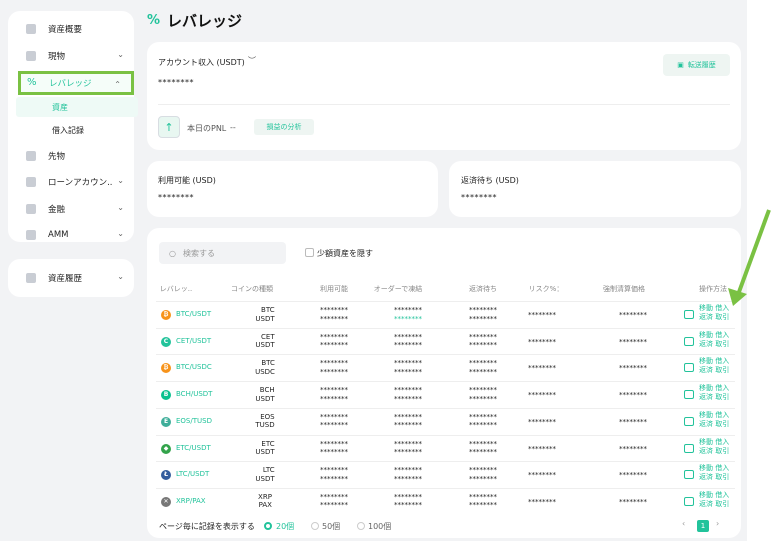 This screenshot has width=773, height=541. Describe the element at coordinates (713, 289) in the screenshot. I see `col-header-actions: 操作方法` at that location.